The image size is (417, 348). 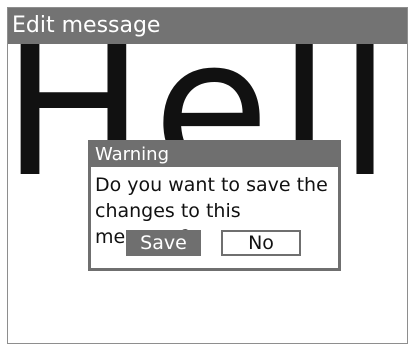 I want to click on dialog-title: Warning, so click(x=214, y=155).